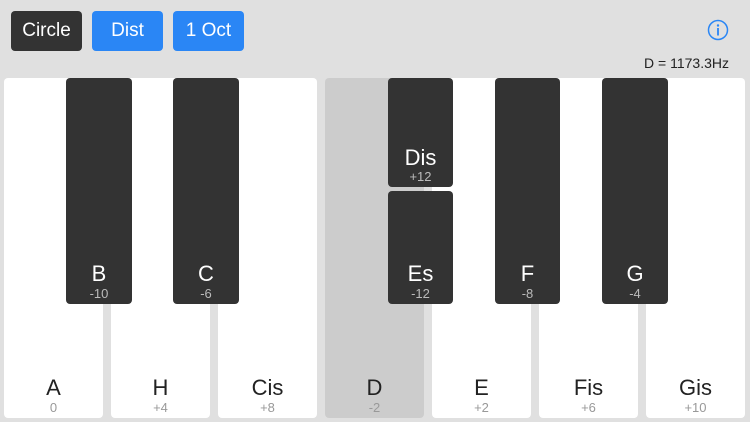 The width and height of the screenshot is (750, 422). I want to click on key-name: Fis, so click(588, 387).